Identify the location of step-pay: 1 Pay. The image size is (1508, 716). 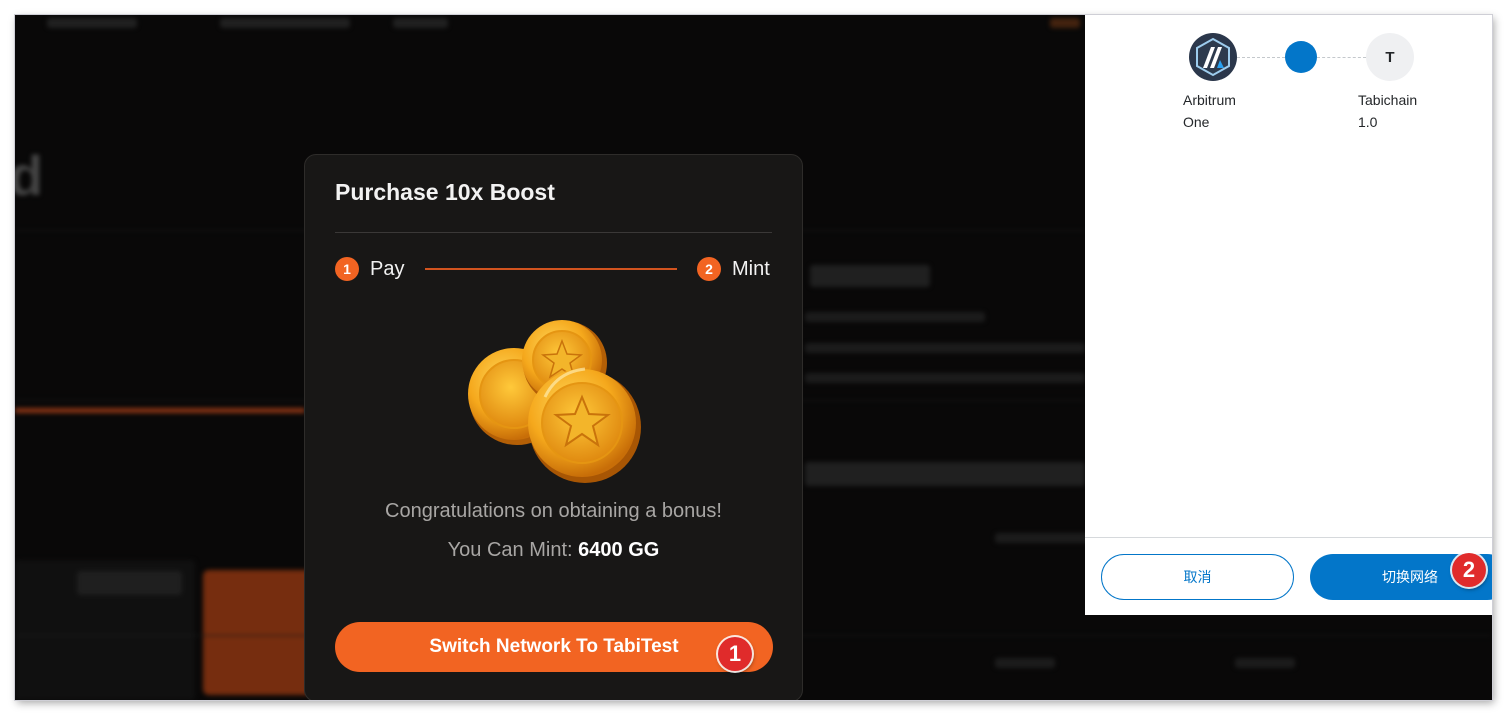
(369, 269).